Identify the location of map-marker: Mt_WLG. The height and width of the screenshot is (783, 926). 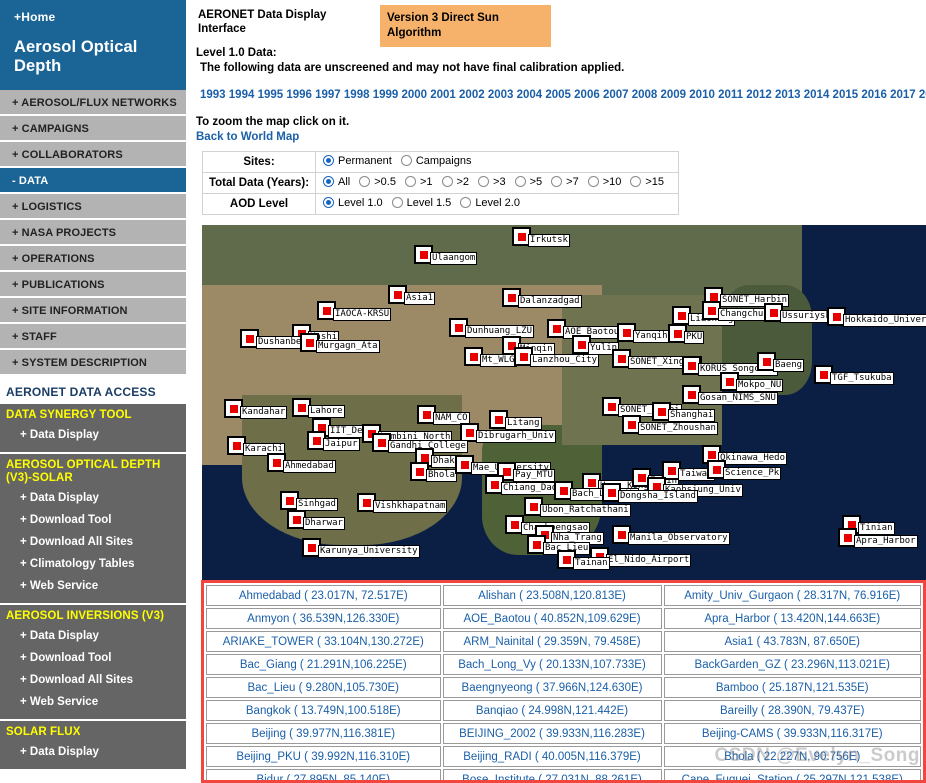
(490, 357).